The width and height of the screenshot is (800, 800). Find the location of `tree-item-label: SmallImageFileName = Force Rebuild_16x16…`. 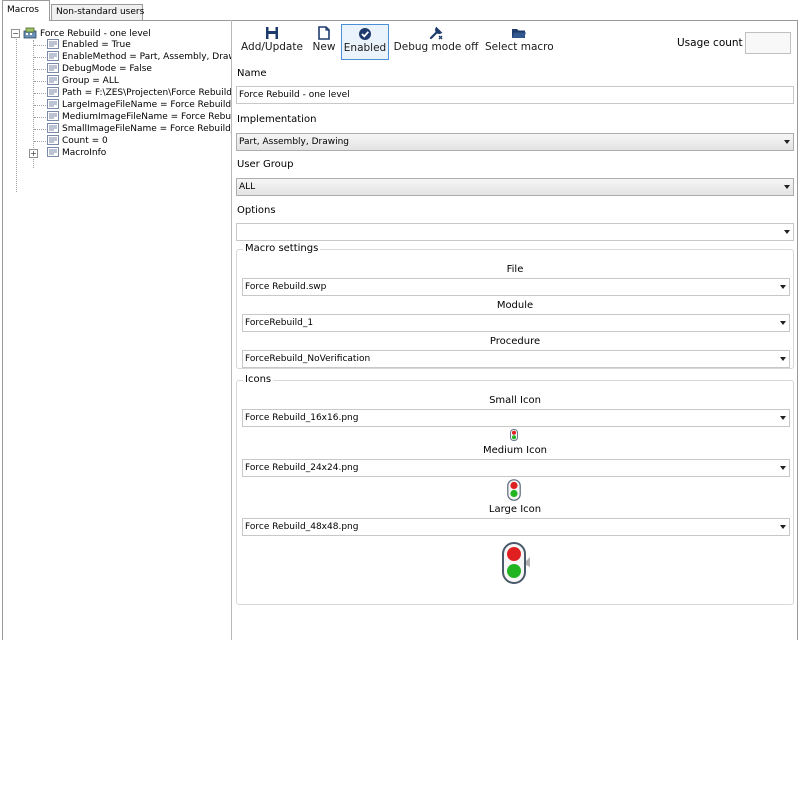

tree-item-label: SmallImageFileName = Force Rebuild_16x16… is located at coordinates (147, 129).